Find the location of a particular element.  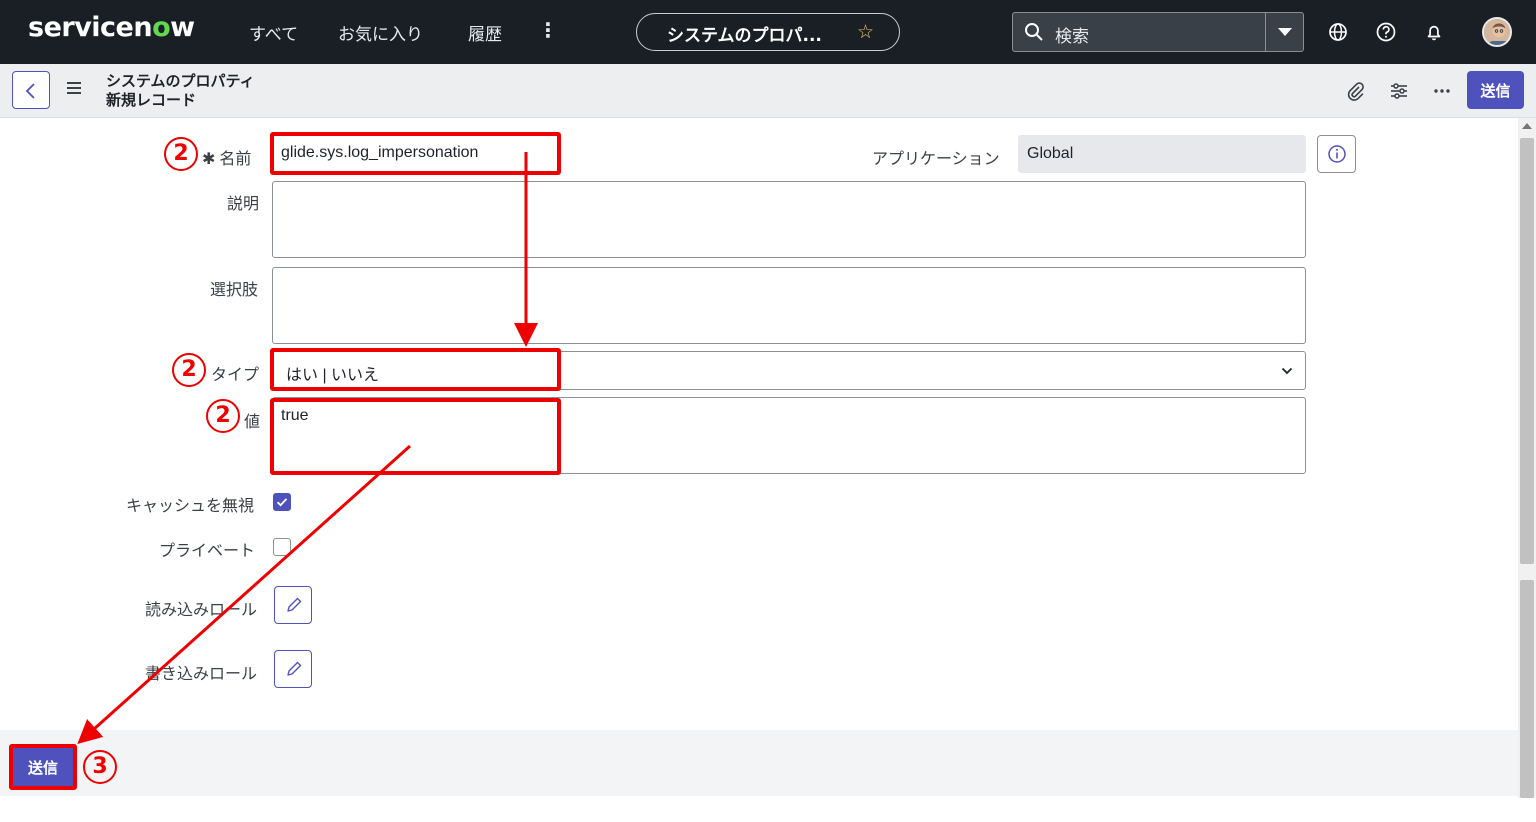

checkmark-icon is located at coordinates (282, 502).